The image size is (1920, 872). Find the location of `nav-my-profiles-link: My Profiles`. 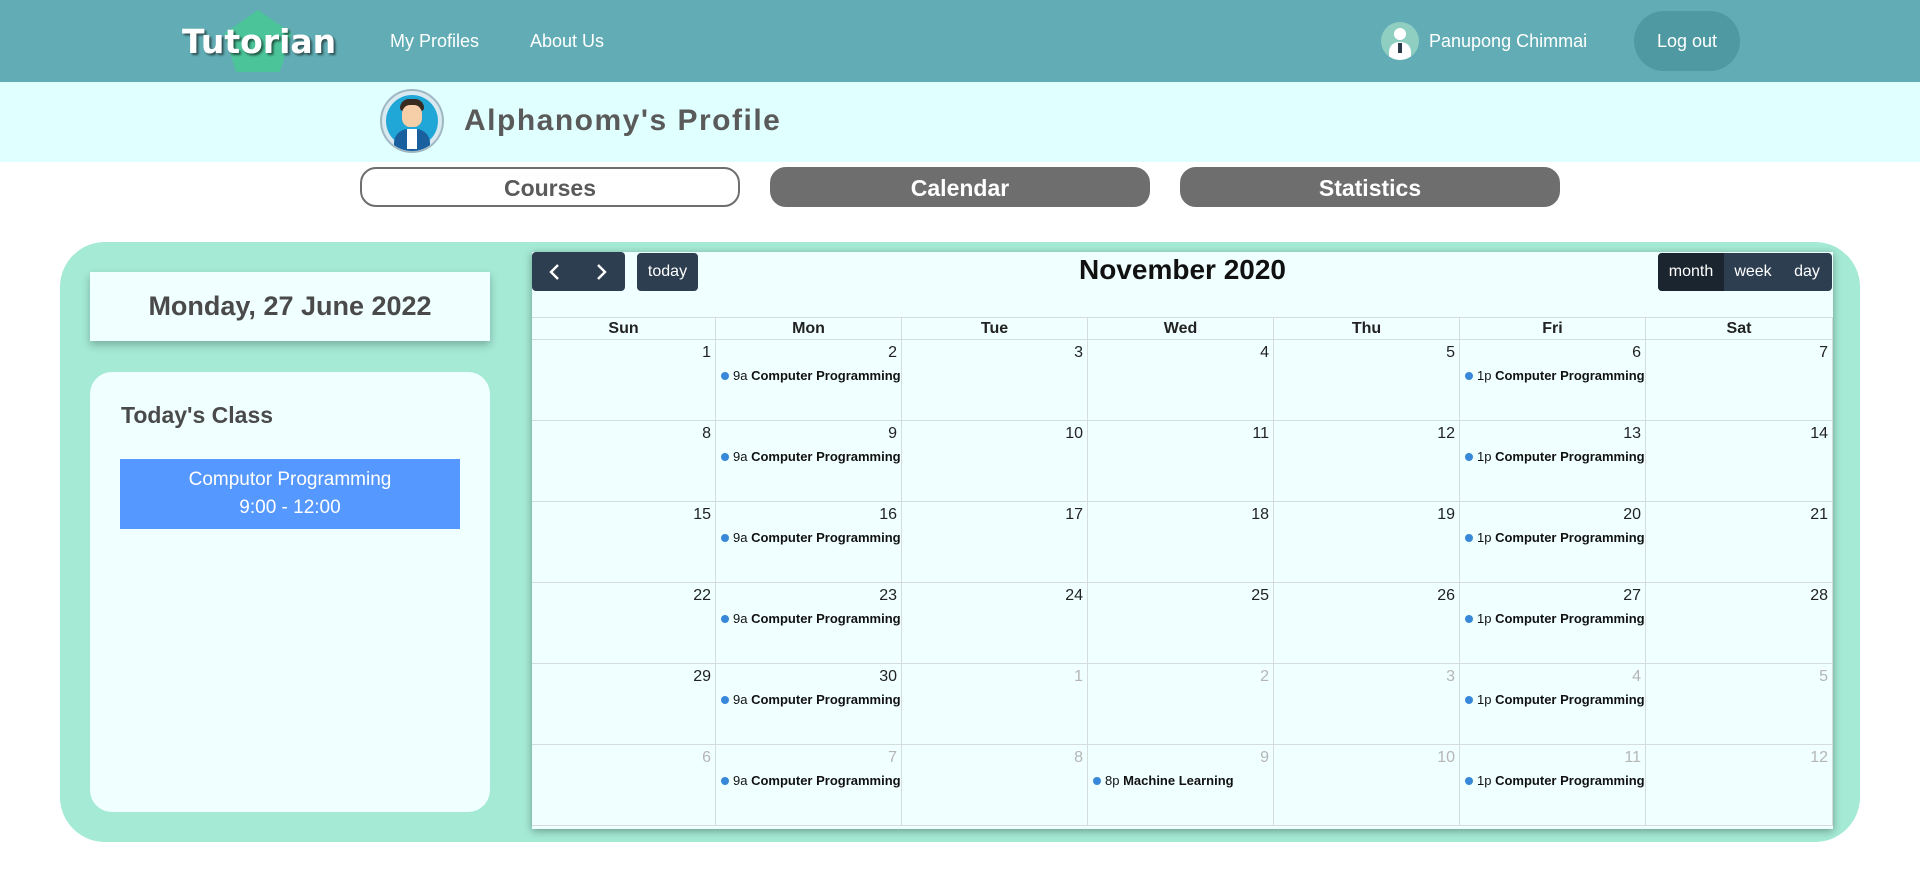

nav-my-profiles-link: My Profiles is located at coordinates (434, 41).